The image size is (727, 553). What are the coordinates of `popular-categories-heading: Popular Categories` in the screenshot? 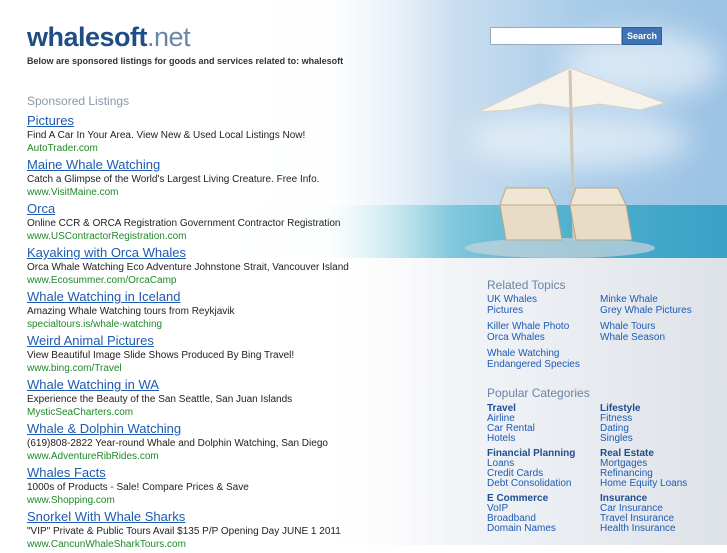 It's located at (538, 393).